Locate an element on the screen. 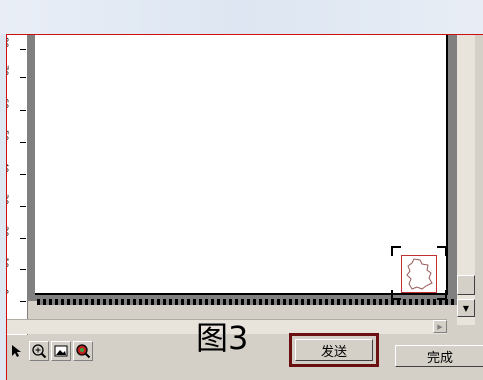  scroll-down-arrow-icon: ▼ is located at coordinates (466, 308).